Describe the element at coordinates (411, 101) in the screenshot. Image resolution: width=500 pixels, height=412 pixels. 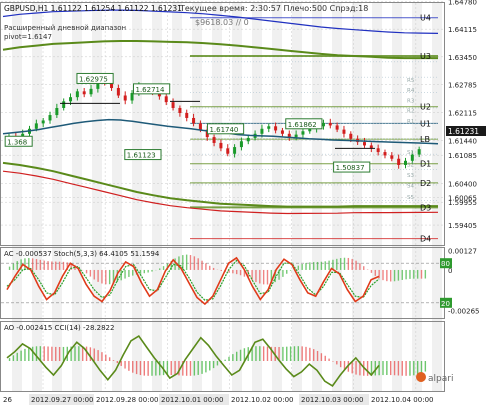
I see `level-label-r3: R3` at that location.